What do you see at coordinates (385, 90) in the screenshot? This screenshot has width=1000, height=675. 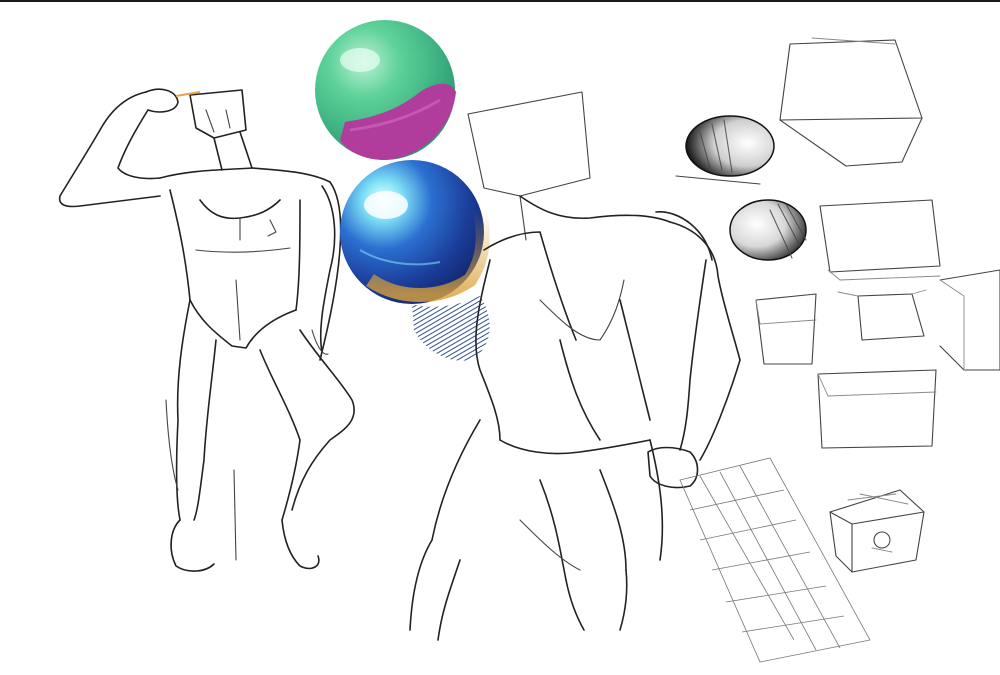 I see `green-magenta-sphere` at bounding box center [385, 90].